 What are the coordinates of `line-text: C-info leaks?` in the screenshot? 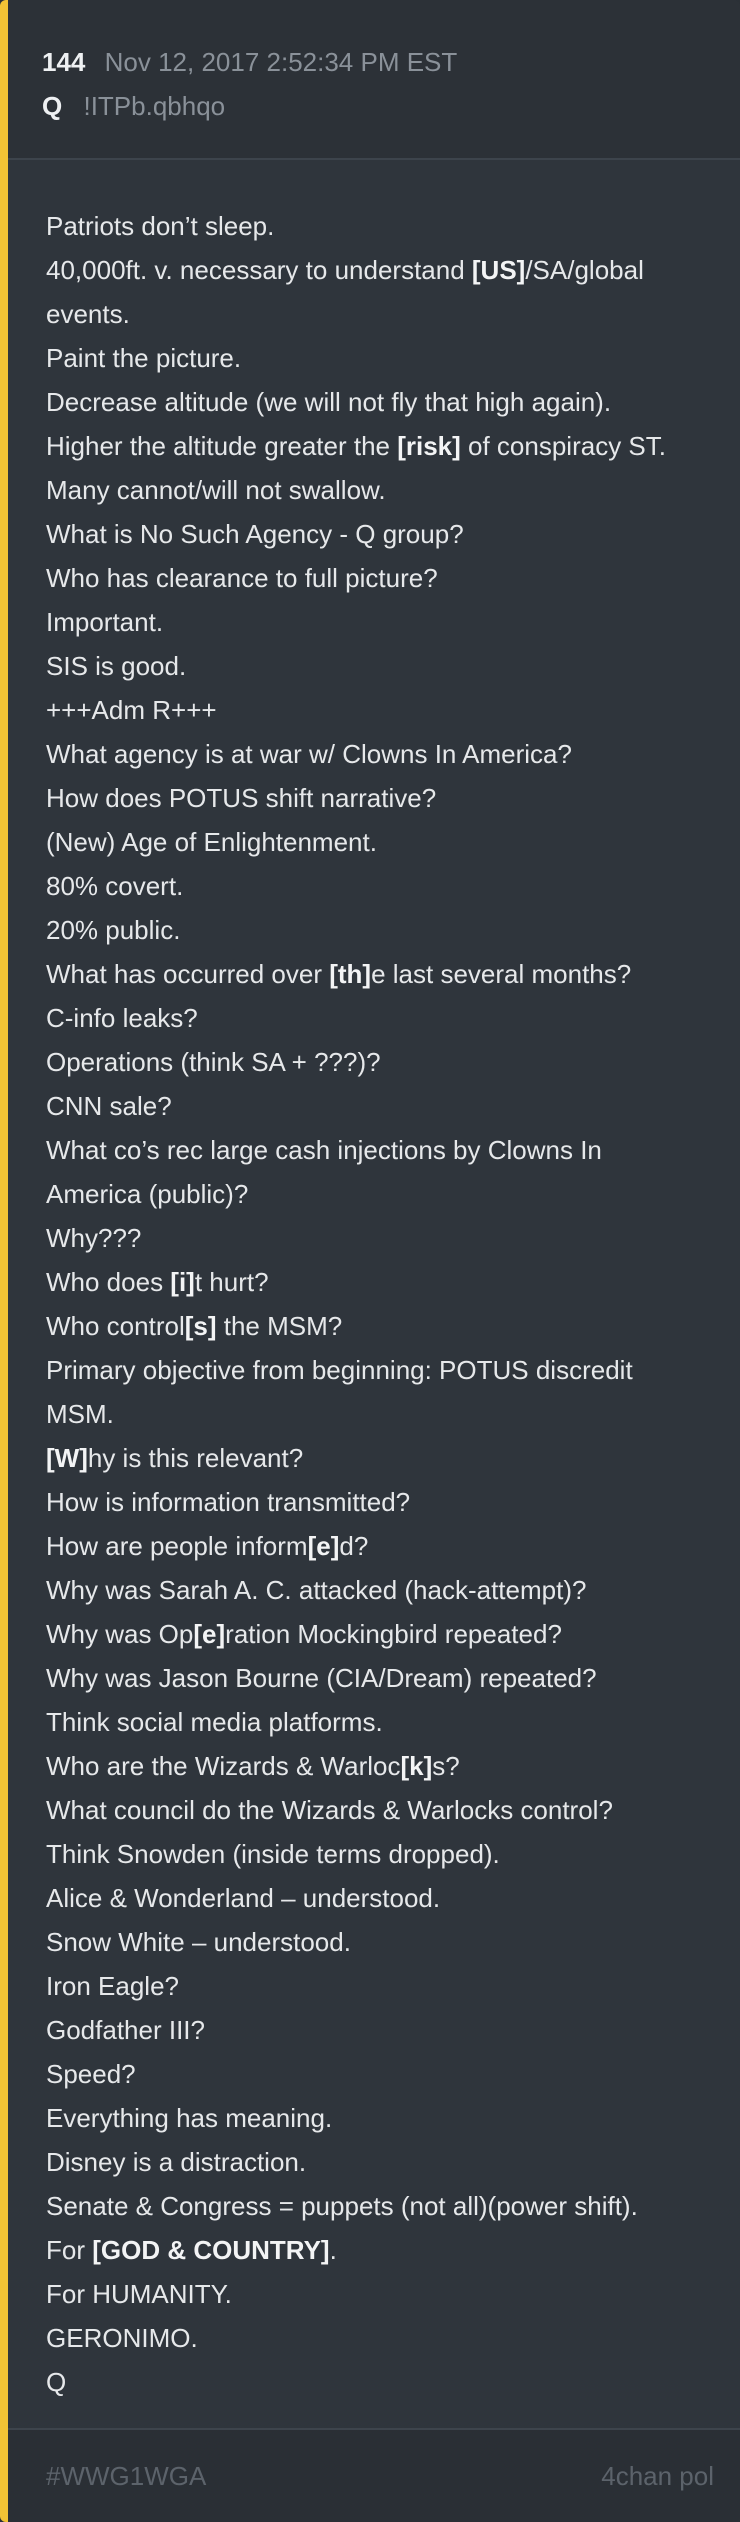 It's located at (122, 1018).